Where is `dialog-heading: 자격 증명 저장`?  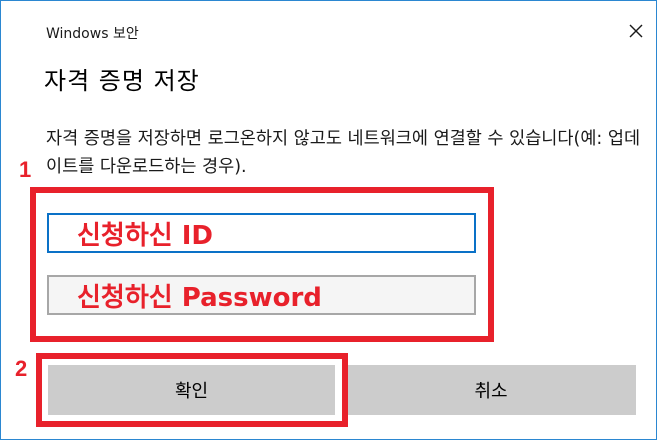
dialog-heading: 자격 증명 저장 is located at coordinates (122, 81).